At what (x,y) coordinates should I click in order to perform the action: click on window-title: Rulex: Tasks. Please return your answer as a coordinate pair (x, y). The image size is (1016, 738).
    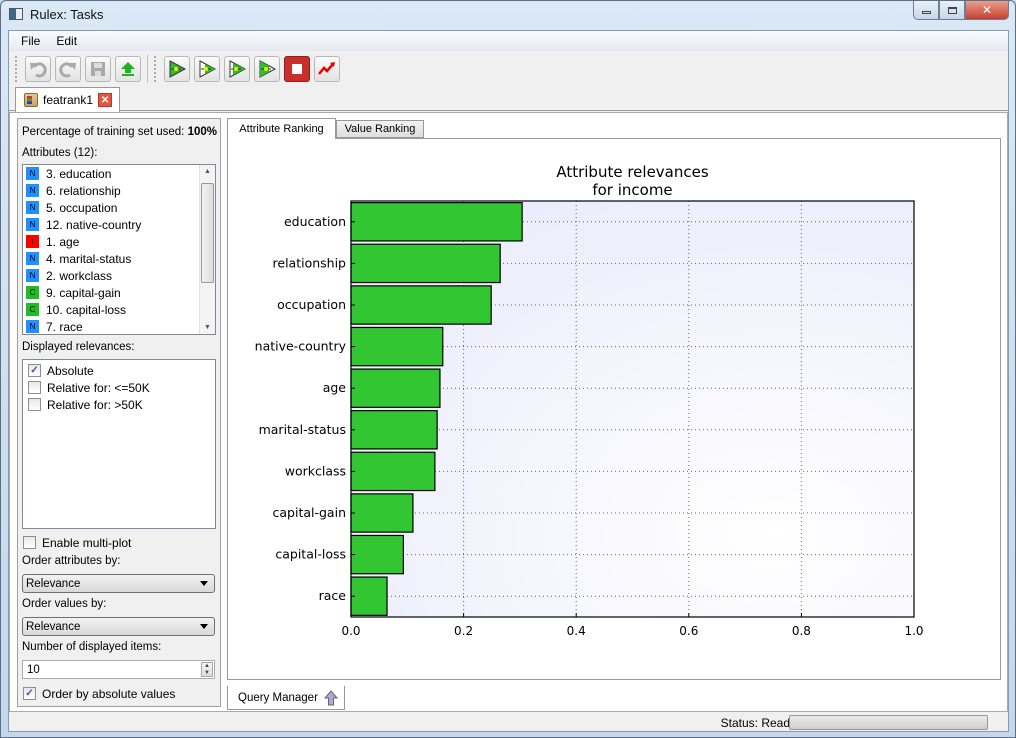
    Looking at the image, I should click on (67, 14).